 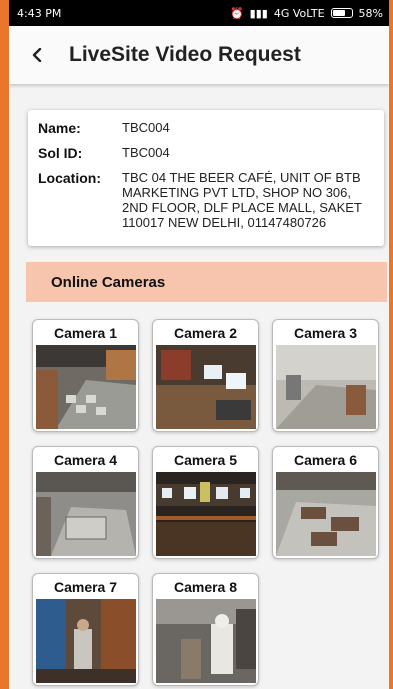 What do you see at coordinates (85, 460) in the screenshot?
I see `camera-label: Camera 4` at bounding box center [85, 460].